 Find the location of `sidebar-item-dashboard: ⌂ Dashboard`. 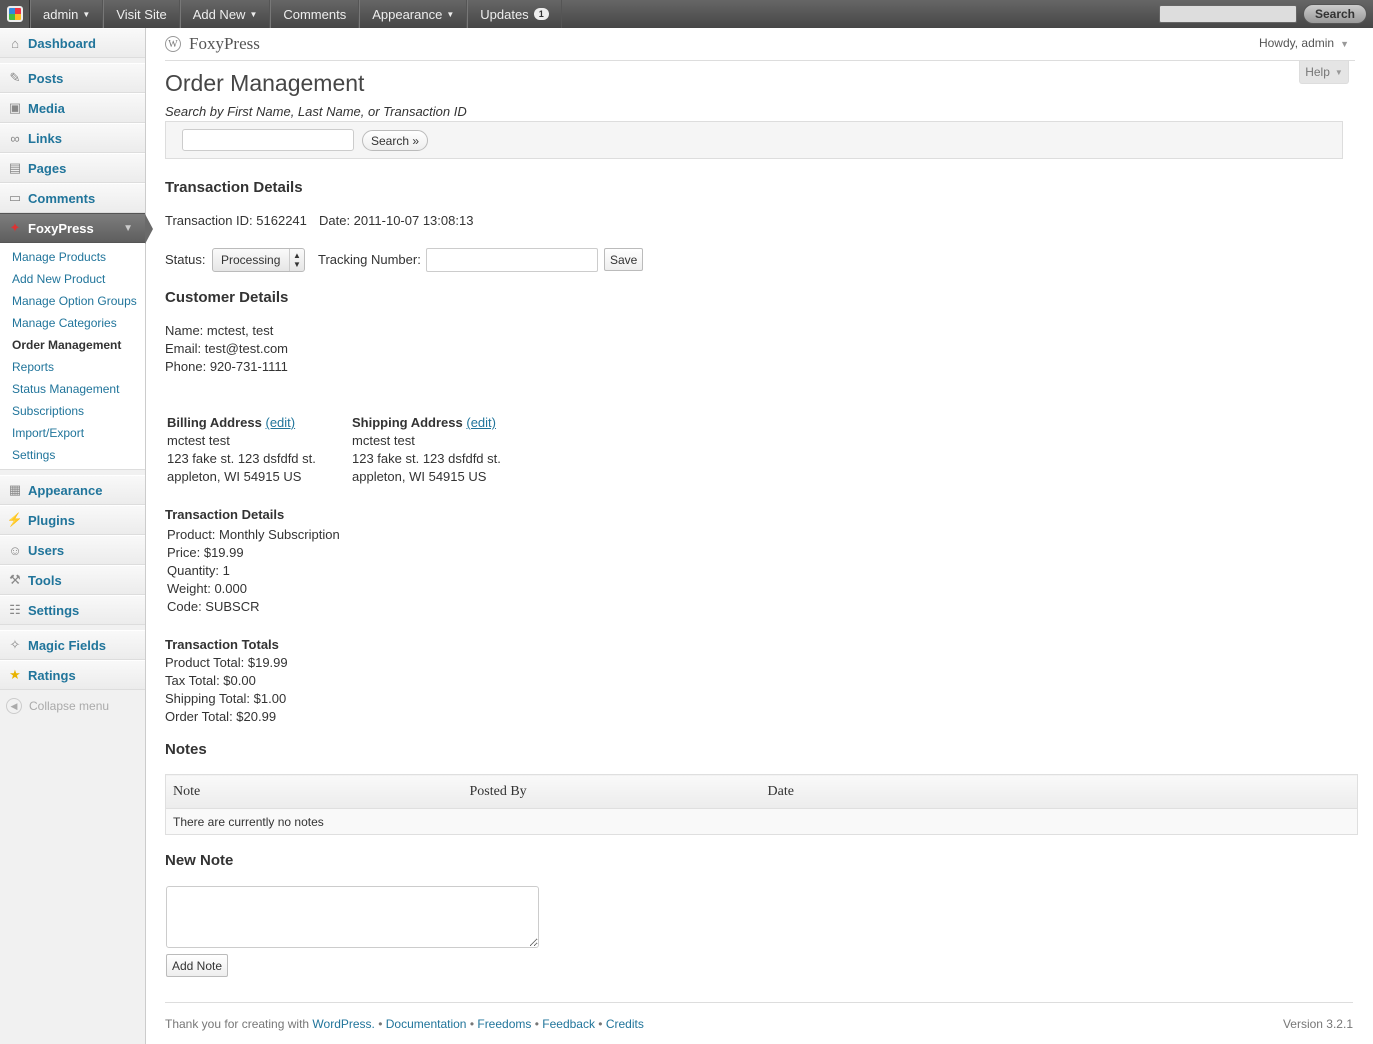

sidebar-item-dashboard: ⌂ Dashboard is located at coordinates (72, 43).